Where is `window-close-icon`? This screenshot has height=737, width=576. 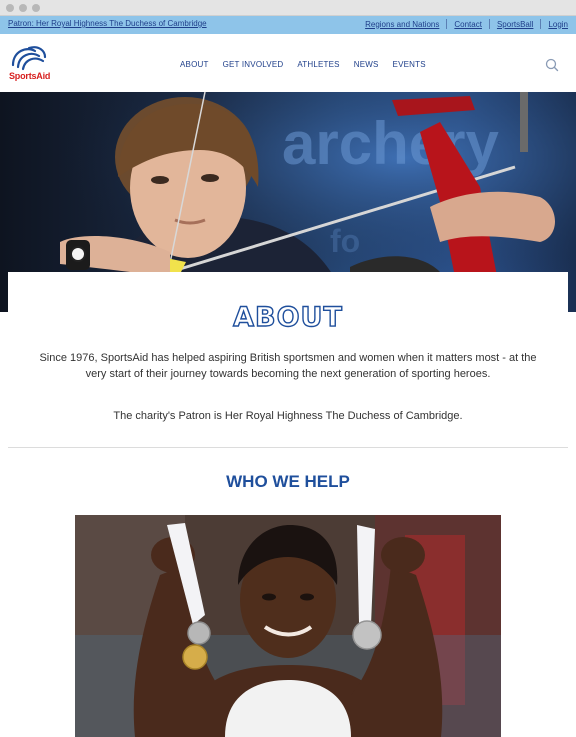
window-close-icon is located at coordinates (10, 8).